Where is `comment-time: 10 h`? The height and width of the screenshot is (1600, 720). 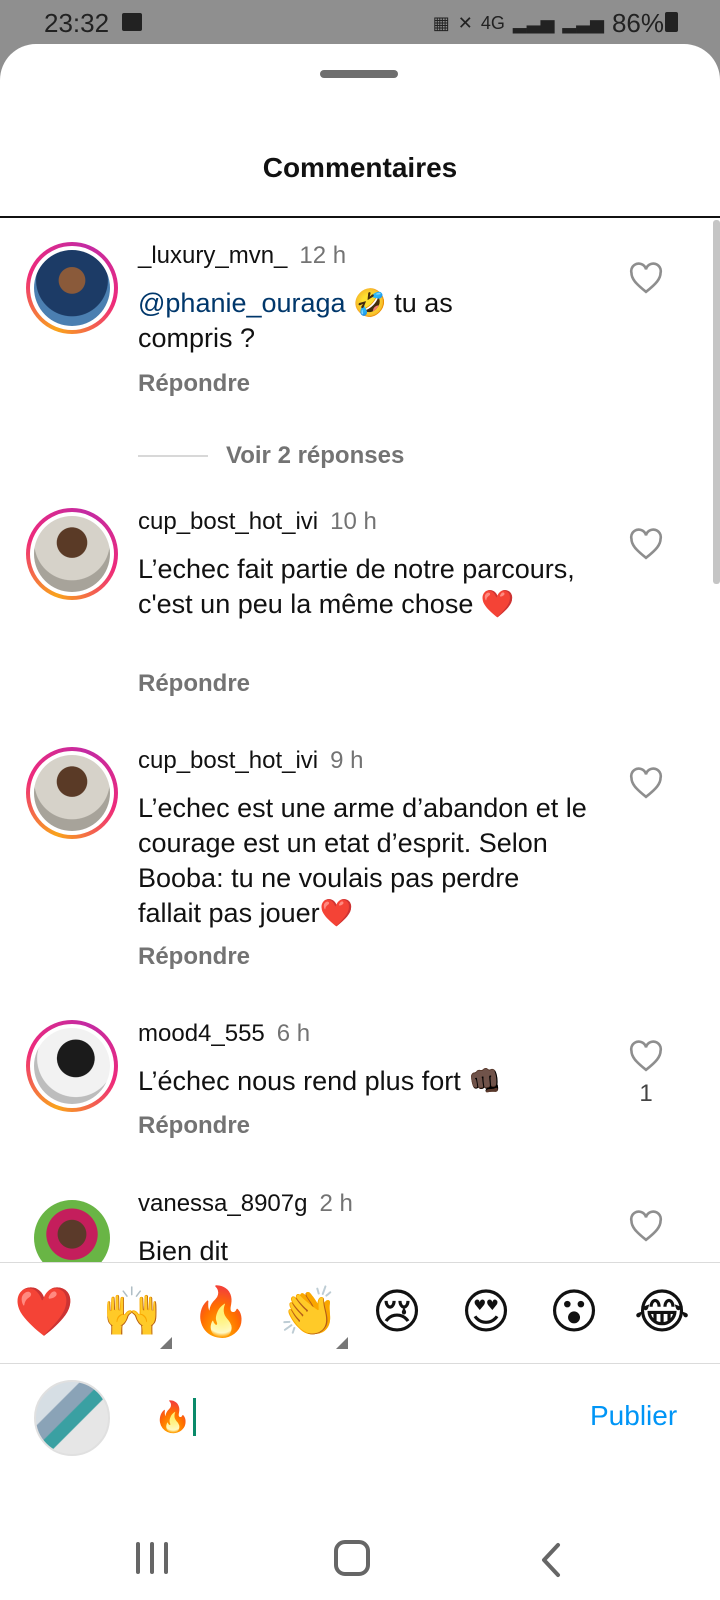 comment-time: 10 h is located at coordinates (353, 521).